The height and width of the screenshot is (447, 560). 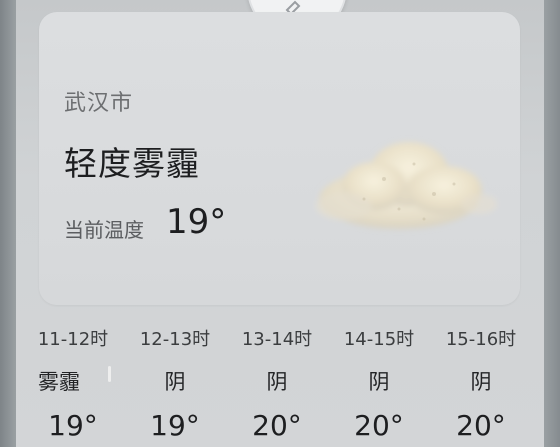 What do you see at coordinates (406, 185) in the screenshot?
I see `haze-cloud-icon` at bounding box center [406, 185].